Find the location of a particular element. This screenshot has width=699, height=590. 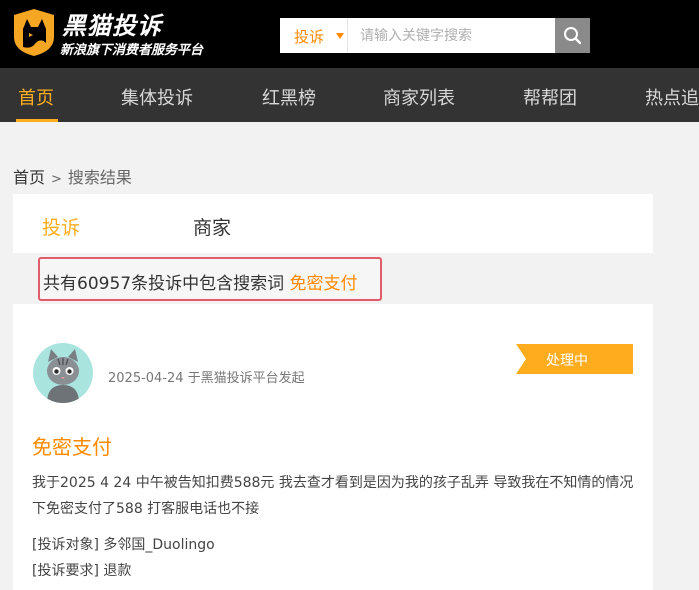

complaint-demand: [投诉要求] 退款 is located at coordinates (81, 570).